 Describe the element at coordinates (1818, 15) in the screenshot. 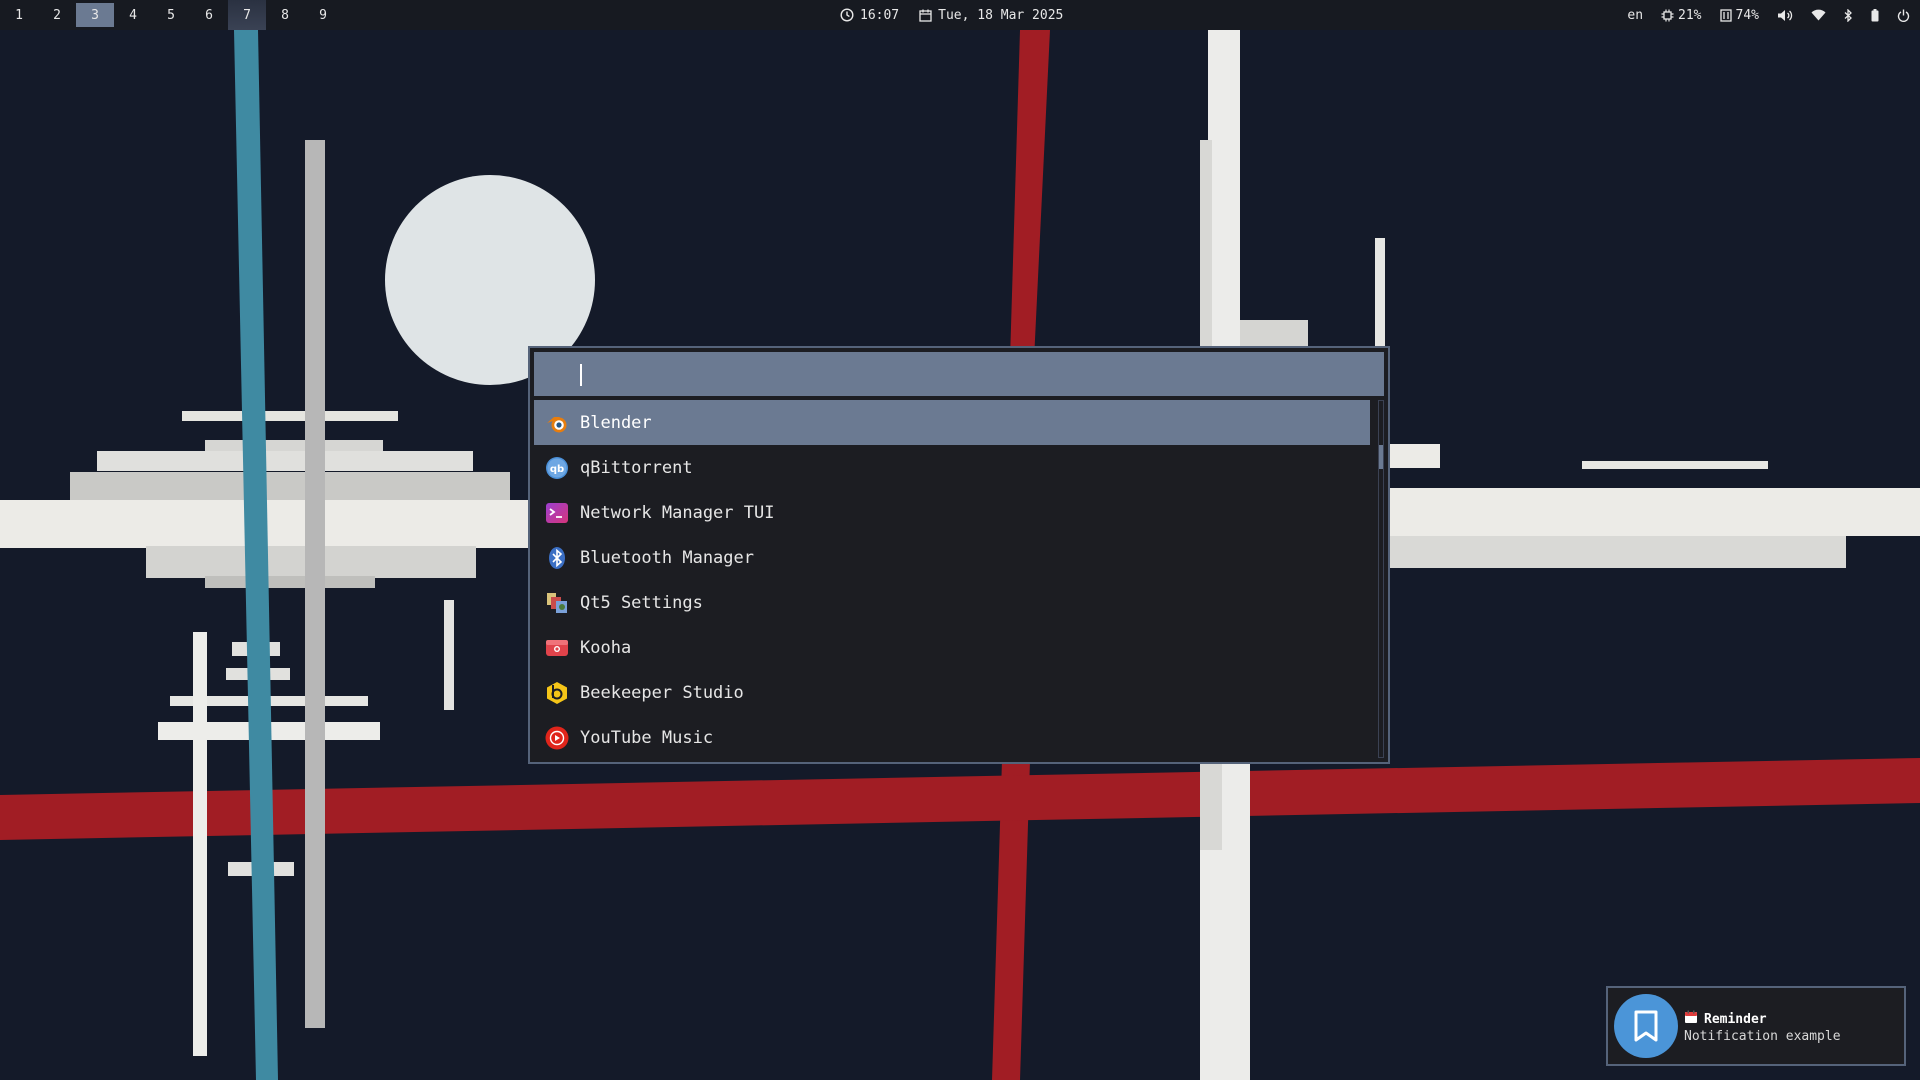

I see `wifi-icon` at that location.